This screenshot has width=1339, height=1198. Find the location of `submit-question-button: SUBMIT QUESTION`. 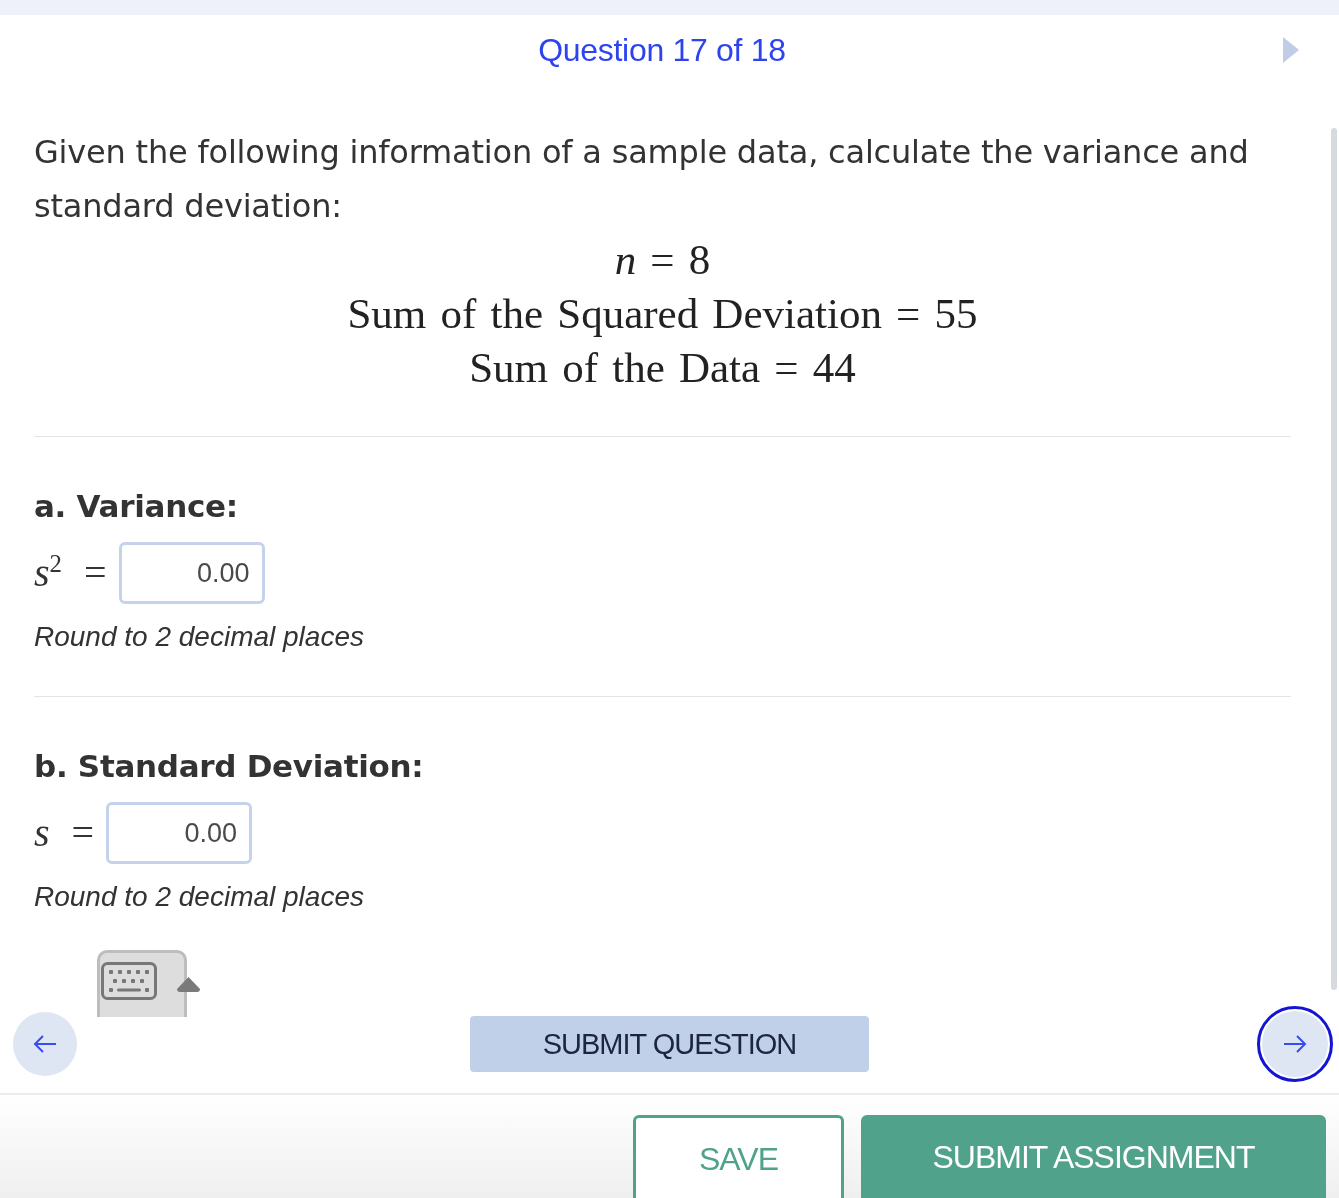

submit-question-button: SUBMIT QUESTION is located at coordinates (669, 1044).